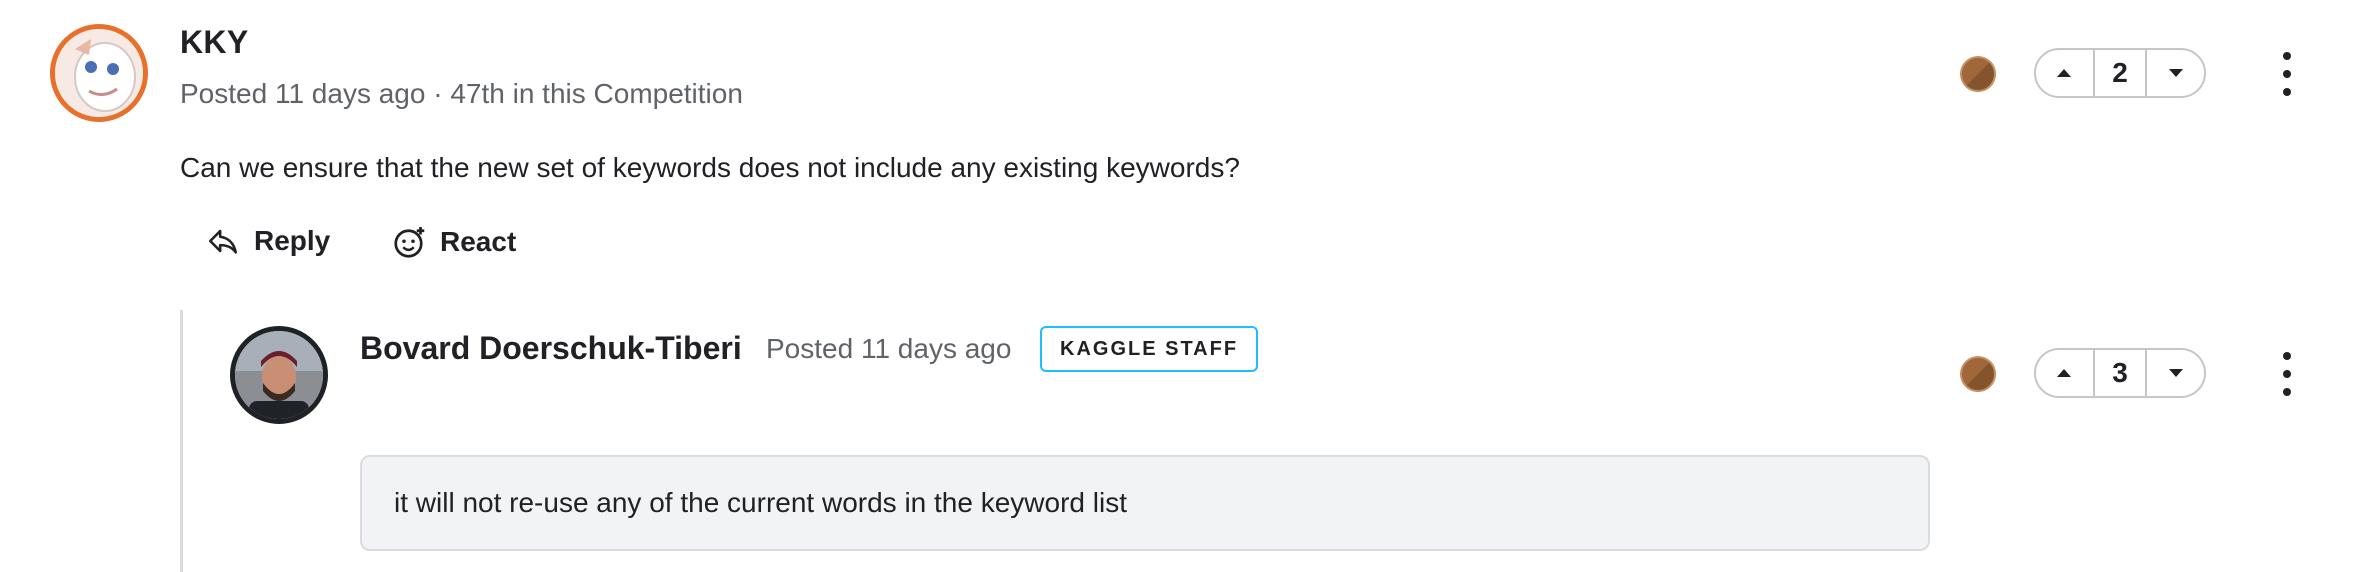 The image size is (2364, 572). Describe the element at coordinates (409, 242) in the screenshot. I see `add-reaction-icon` at that location.